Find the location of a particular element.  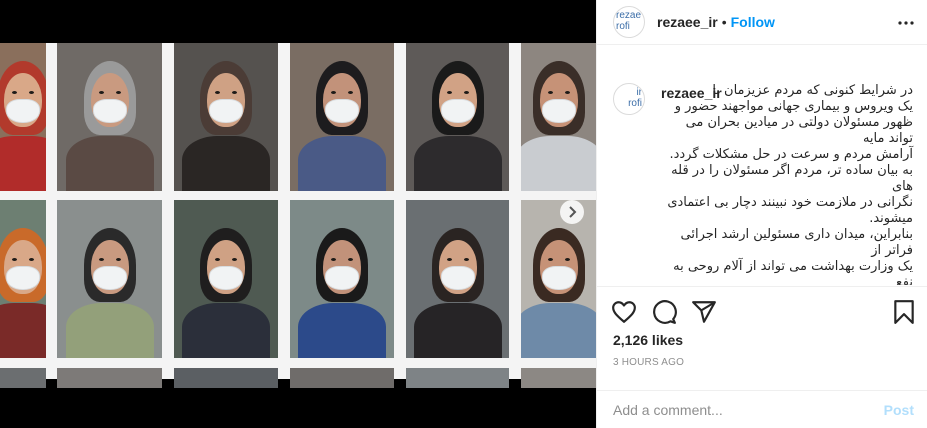

comment-box: Post is located at coordinates (762, 409).